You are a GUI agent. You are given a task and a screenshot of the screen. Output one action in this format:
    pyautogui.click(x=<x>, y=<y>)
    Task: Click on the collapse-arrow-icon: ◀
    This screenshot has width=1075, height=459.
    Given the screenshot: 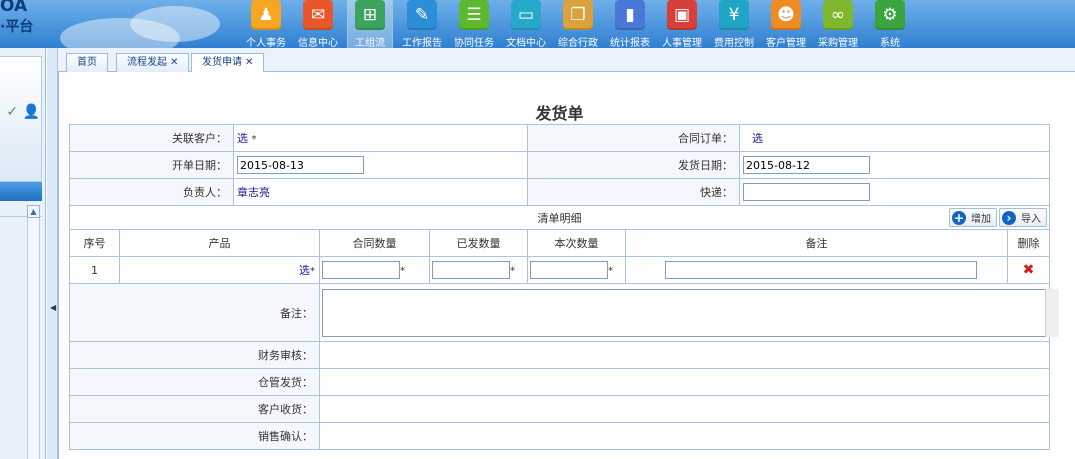 What is the action you would take?
    pyautogui.click(x=53, y=307)
    